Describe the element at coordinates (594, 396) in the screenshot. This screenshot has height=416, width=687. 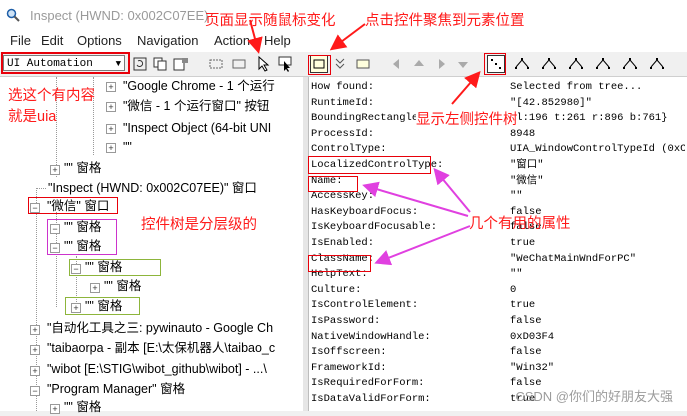
I see `watermark: CSDN @你们的好朋友大强` at that location.